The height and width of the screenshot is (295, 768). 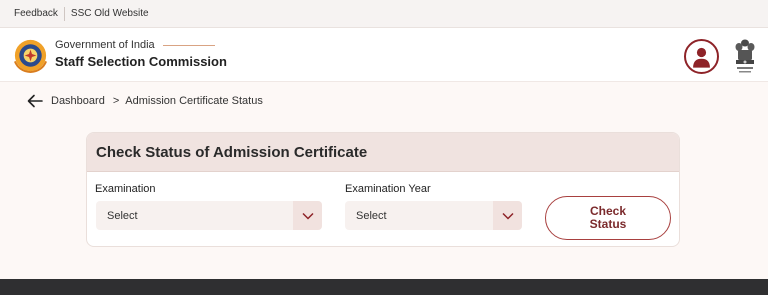 I want to click on footer-bar, so click(x=384, y=287).